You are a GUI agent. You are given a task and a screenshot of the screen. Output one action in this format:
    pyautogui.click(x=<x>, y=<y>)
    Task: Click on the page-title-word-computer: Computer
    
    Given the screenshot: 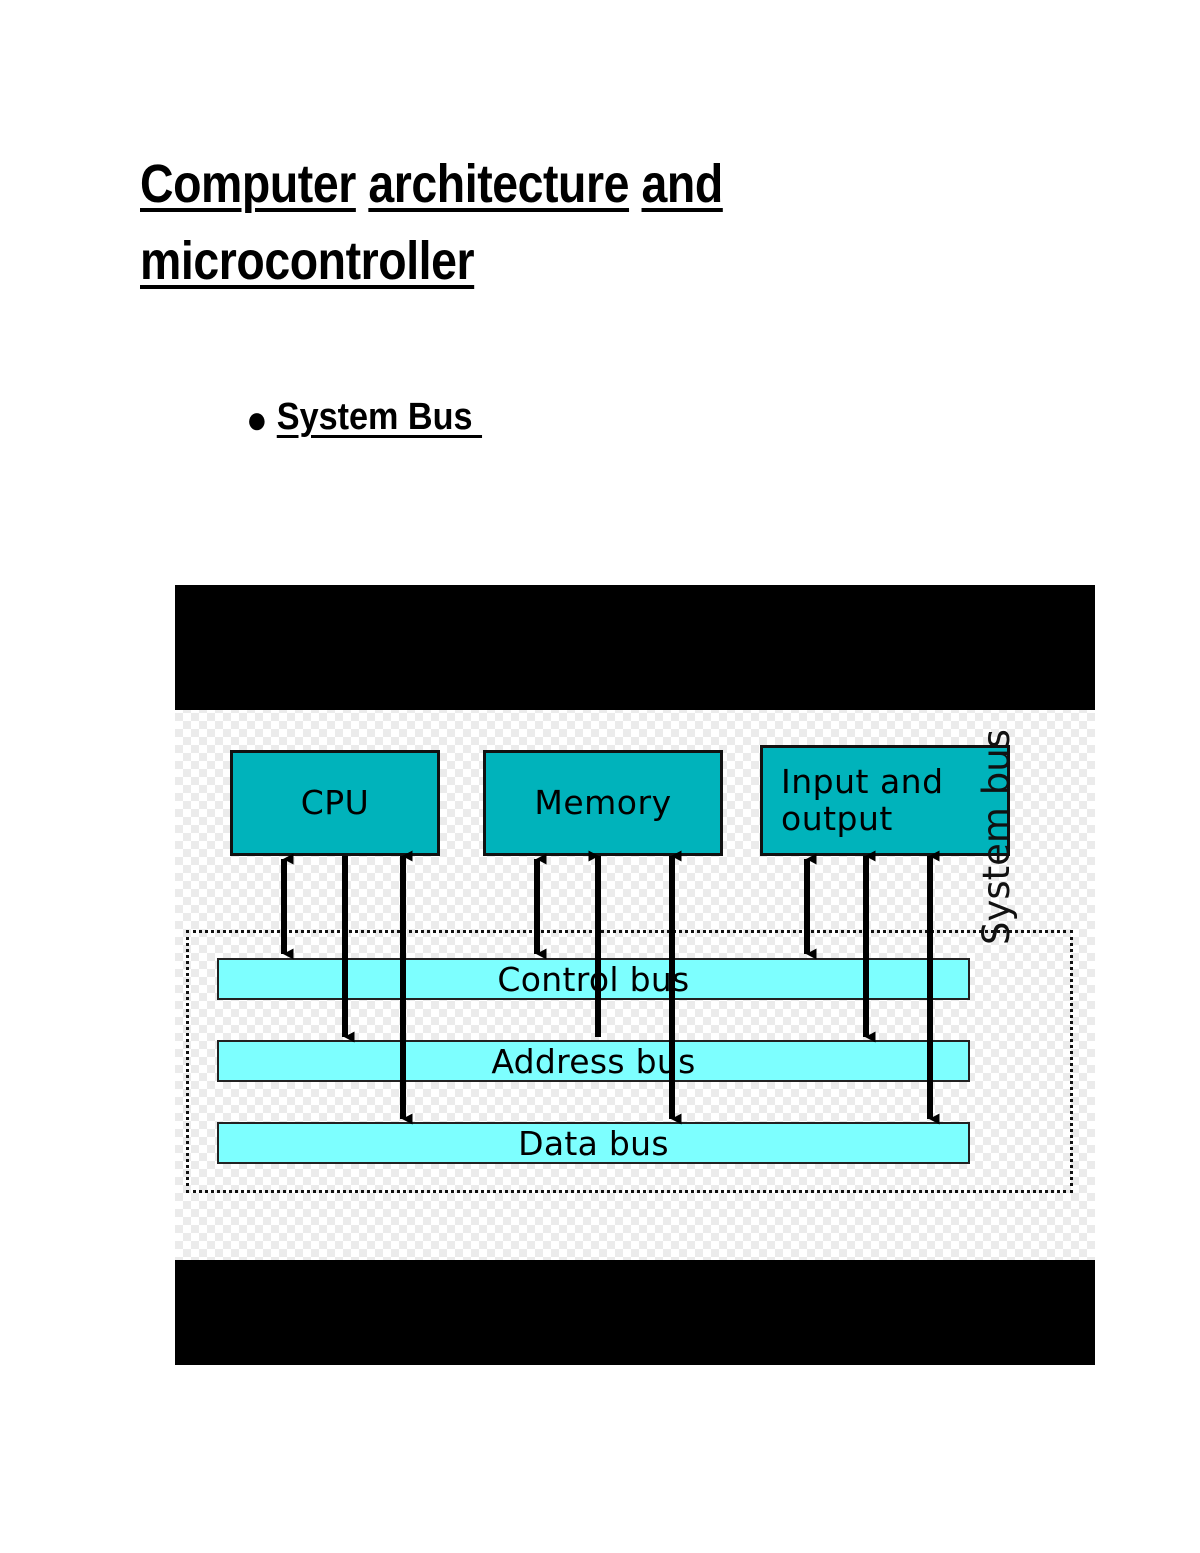 What is the action you would take?
    pyautogui.click(x=248, y=184)
    